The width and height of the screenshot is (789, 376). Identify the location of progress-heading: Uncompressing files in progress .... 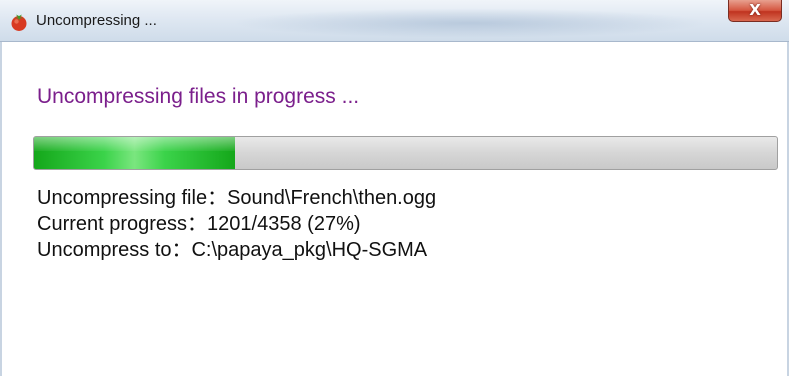
(198, 96).